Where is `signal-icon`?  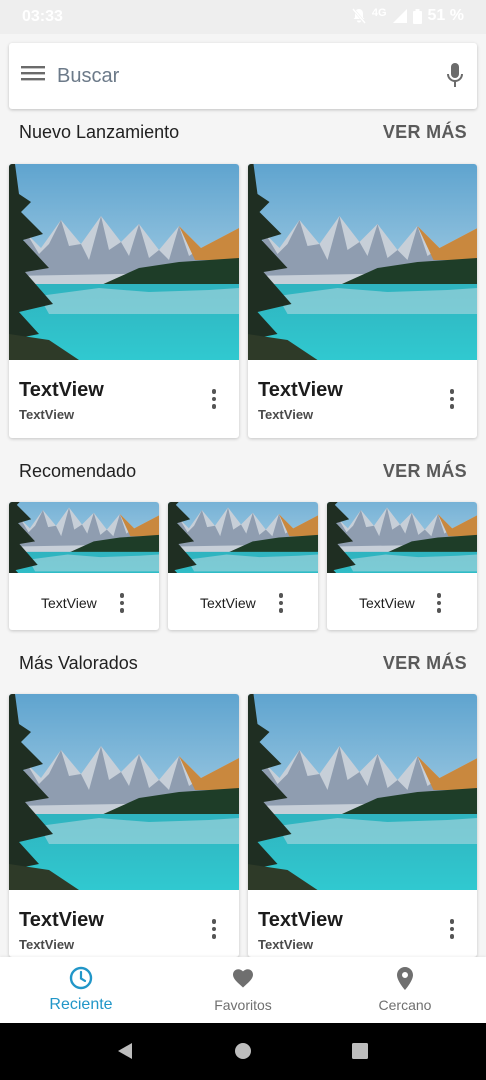
signal-icon is located at coordinates (399, 16).